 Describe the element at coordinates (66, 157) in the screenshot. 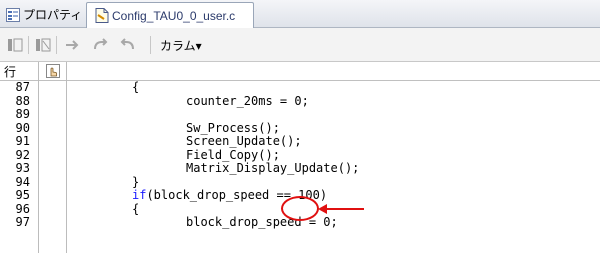

I see `marker-column-divider` at that location.